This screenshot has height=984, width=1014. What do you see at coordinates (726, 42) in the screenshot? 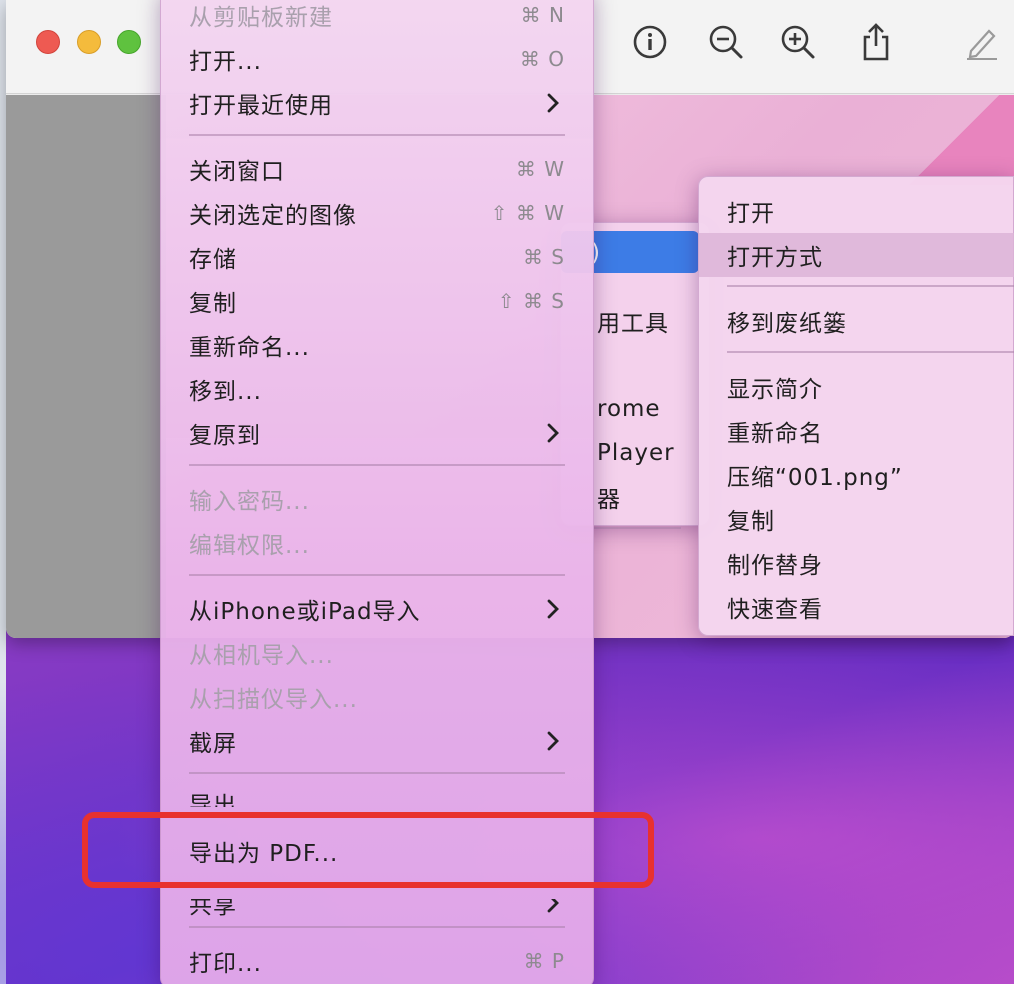
I see `zoom-out-icon` at bounding box center [726, 42].